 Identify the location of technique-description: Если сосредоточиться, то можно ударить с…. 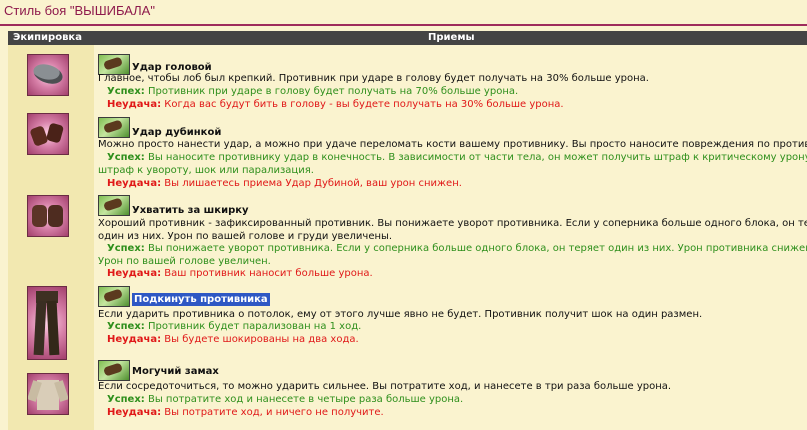
(385, 386).